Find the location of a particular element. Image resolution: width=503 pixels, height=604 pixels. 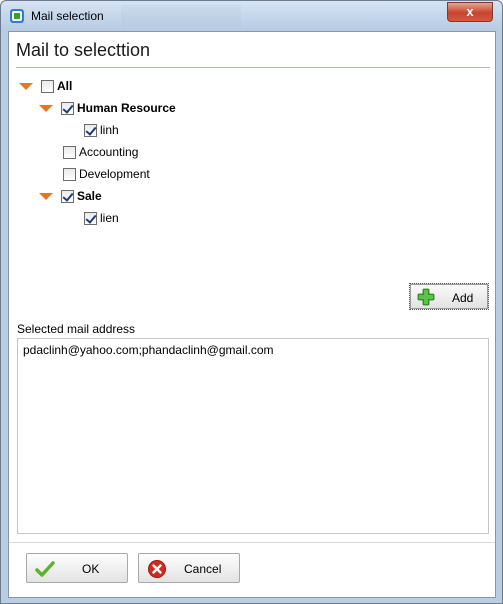

tree-item-label: linh is located at coordinates (109, 130).